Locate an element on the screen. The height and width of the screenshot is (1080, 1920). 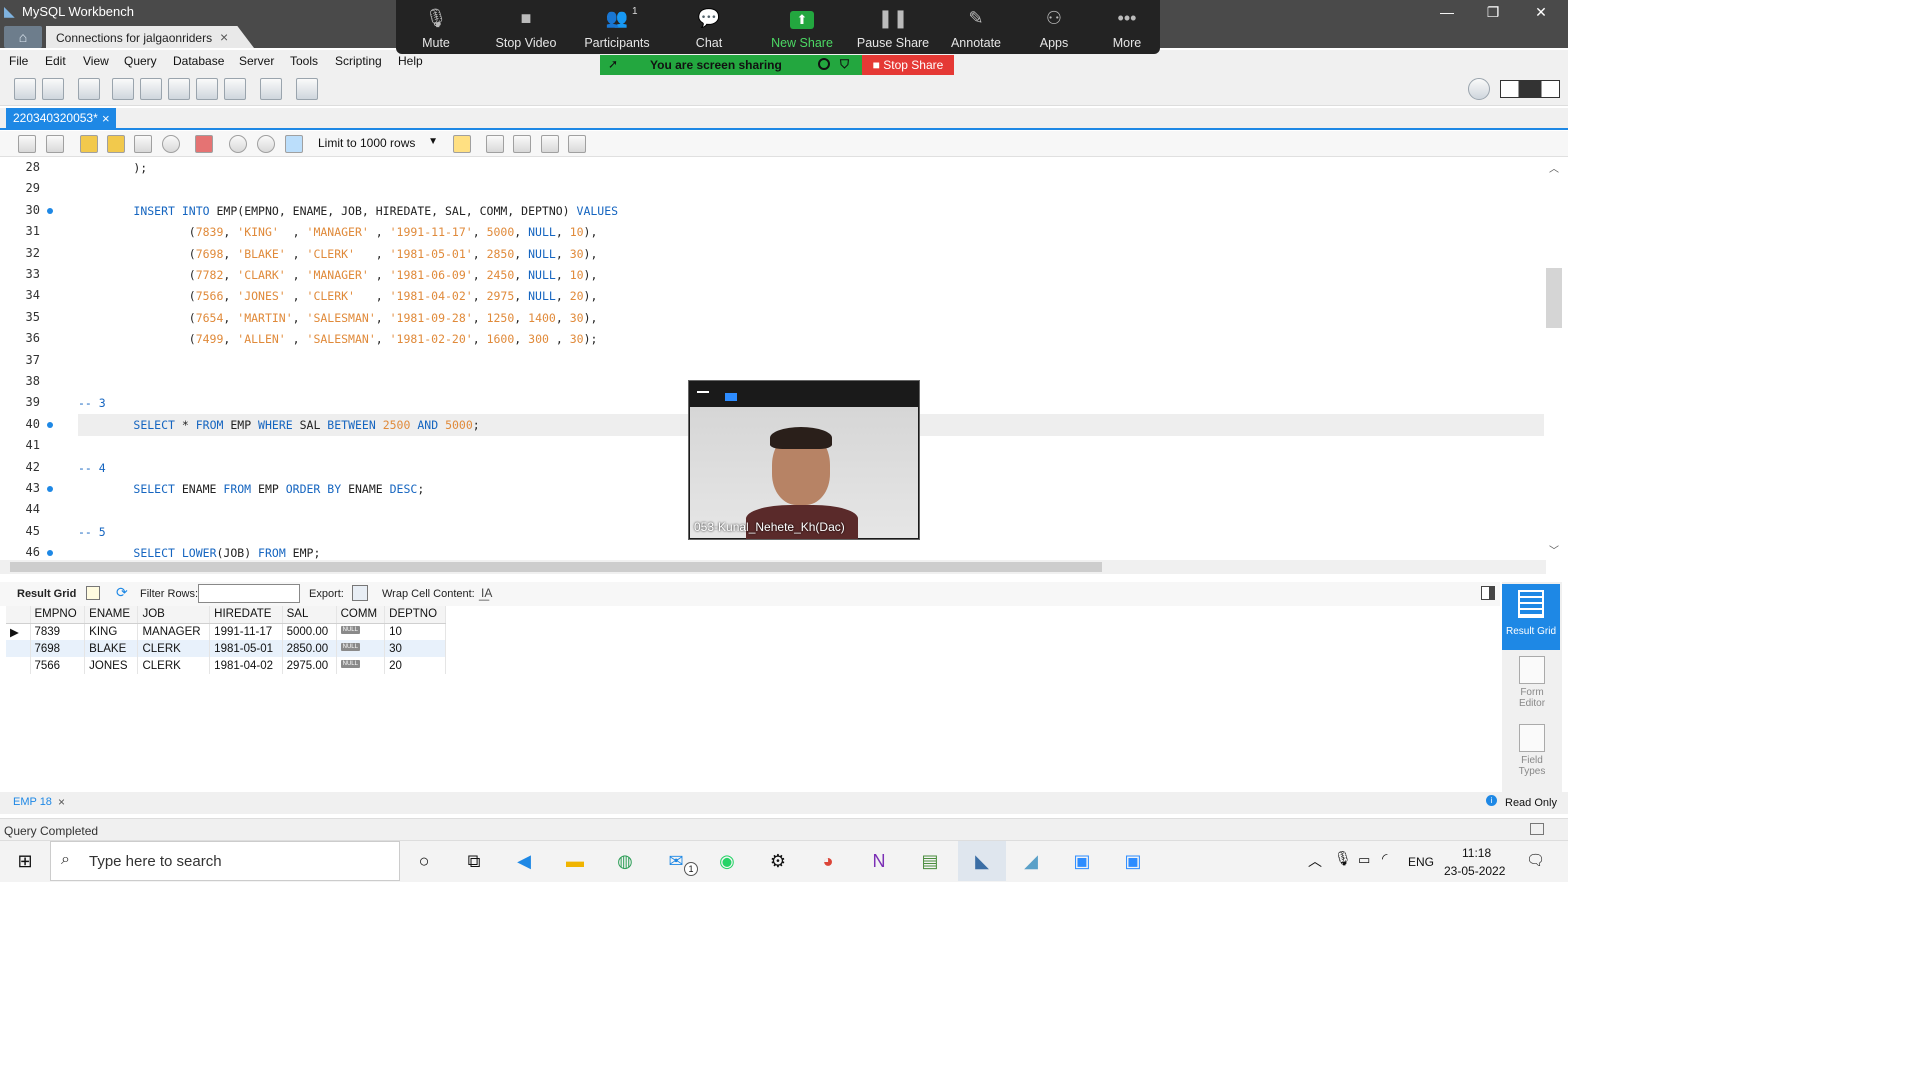
whatsapp-icon: ◉ is located at coordinates (727, 861).